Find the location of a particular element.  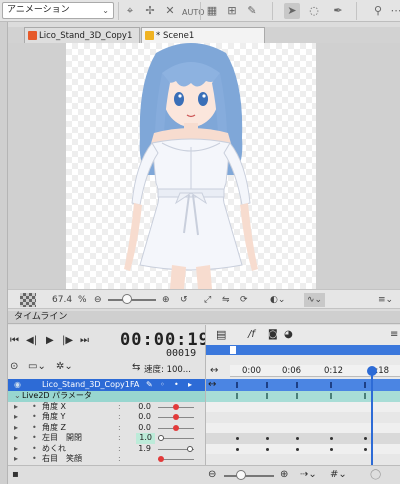

visibility-icon: ◉ is located at coordinates (17, 385).